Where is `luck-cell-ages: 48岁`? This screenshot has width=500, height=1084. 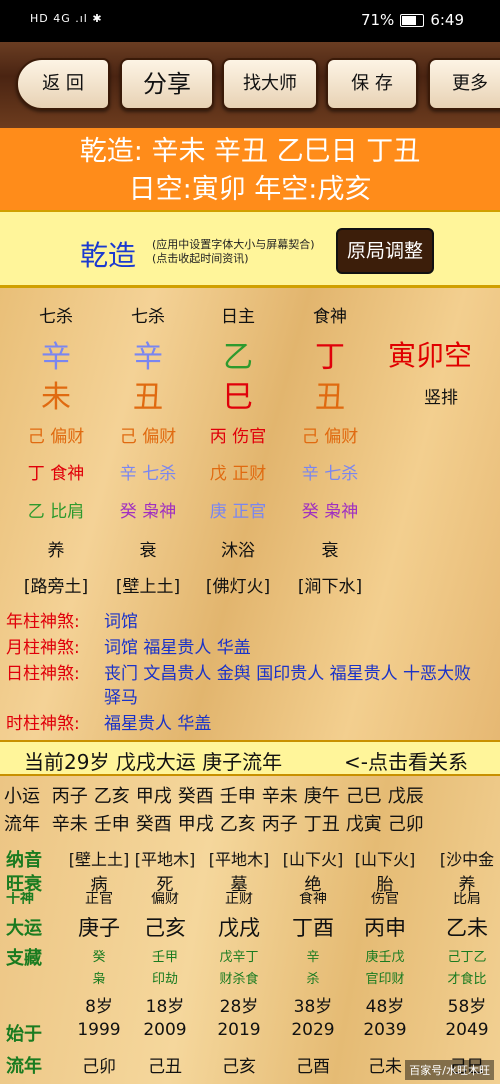
luck-cell-ages: 48岁 is located at coordinates (385, 1007).